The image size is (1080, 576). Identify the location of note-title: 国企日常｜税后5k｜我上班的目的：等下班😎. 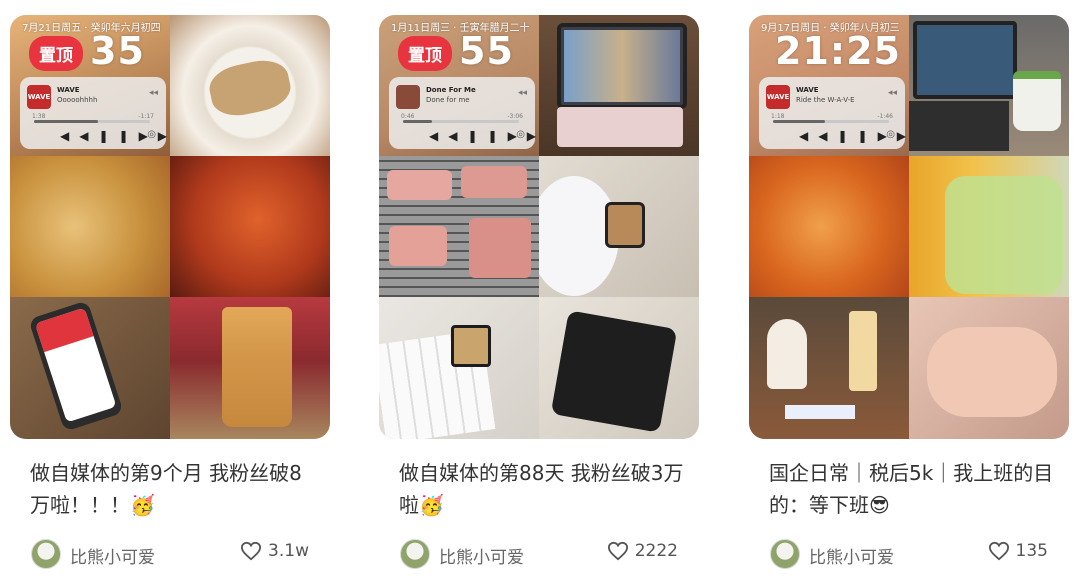
(914, 489).